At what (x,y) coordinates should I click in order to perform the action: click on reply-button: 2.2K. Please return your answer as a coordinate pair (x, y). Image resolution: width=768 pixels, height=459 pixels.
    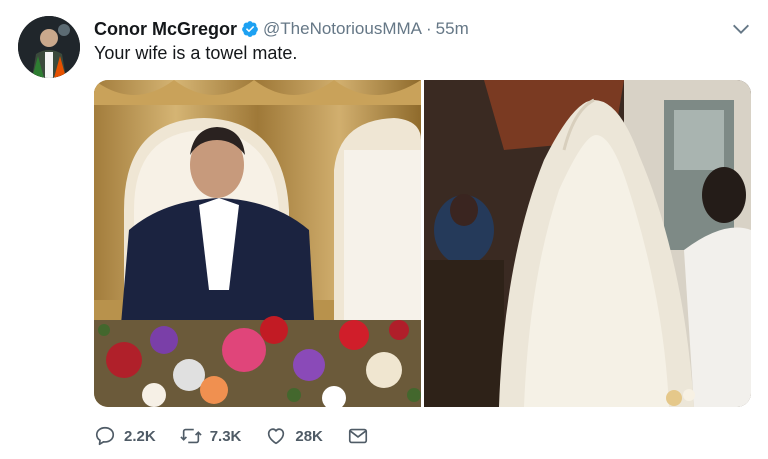
    Looking at the image, I should click on (125, 436).